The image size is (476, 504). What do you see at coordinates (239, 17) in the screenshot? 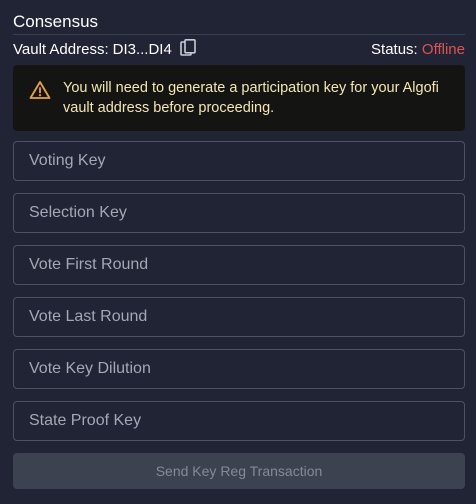
I see `page-title: Consensus` at bounding box center [239, 17].